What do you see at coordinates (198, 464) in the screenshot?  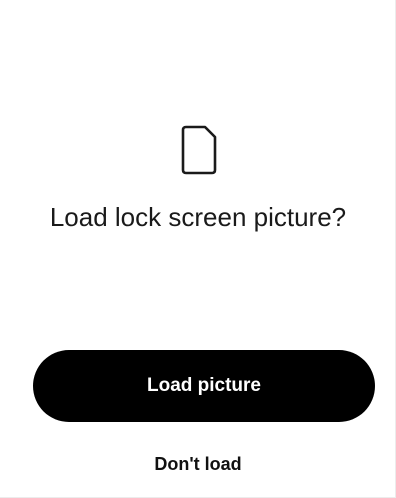 I see `dont-load-button: Don't load` at bounding box center [198, 464].